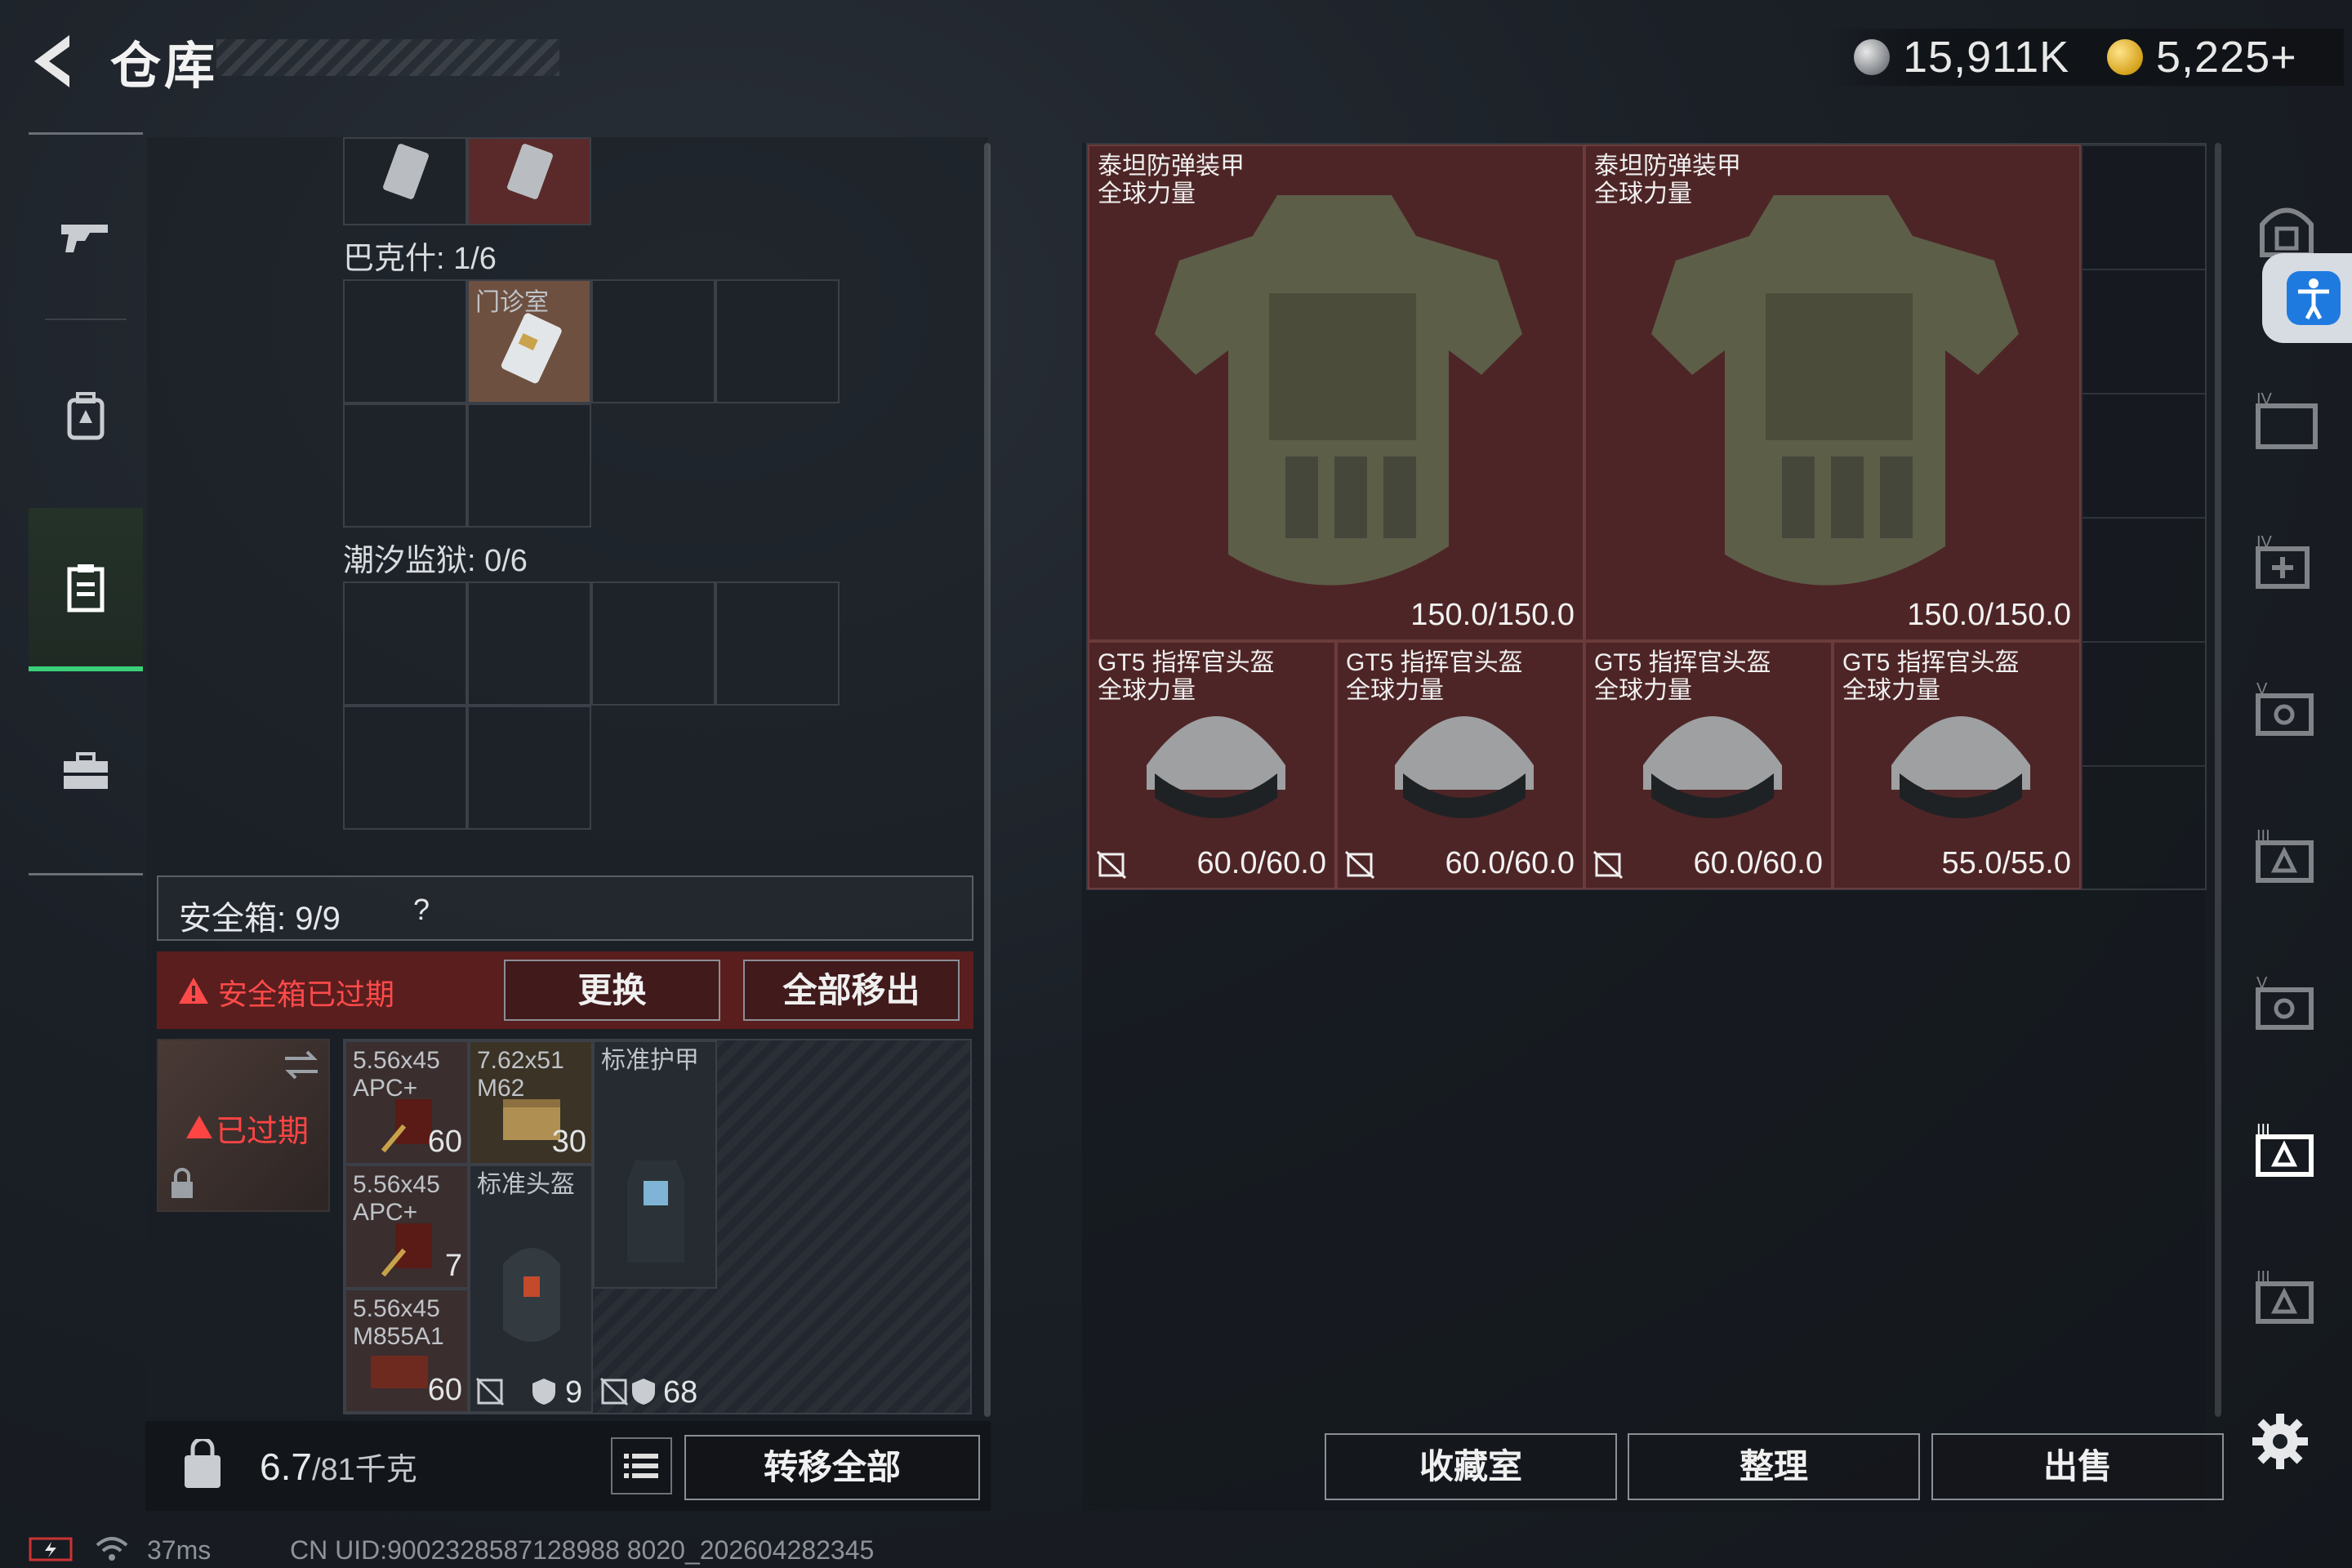 The width and height of the screenshot is (2352, 1568). I want to click on storage-tab-5b: V, so click(2287, 1004).